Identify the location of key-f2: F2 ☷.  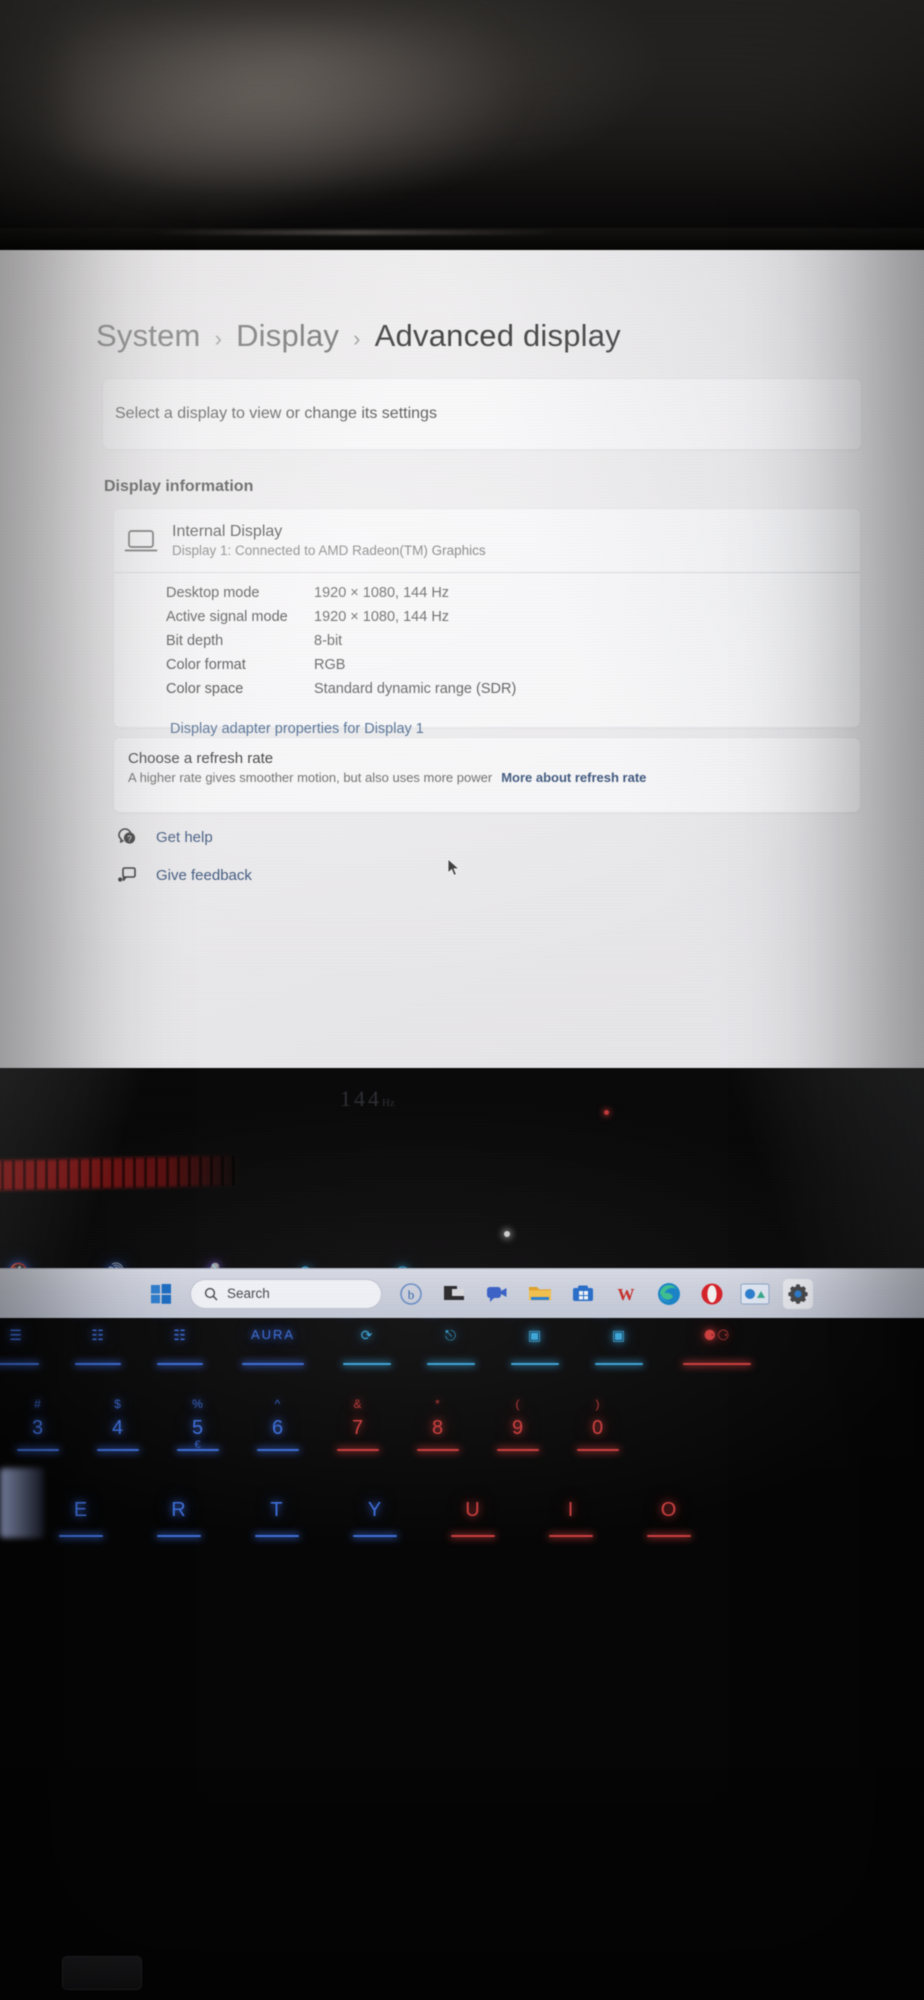
(98, 1339).